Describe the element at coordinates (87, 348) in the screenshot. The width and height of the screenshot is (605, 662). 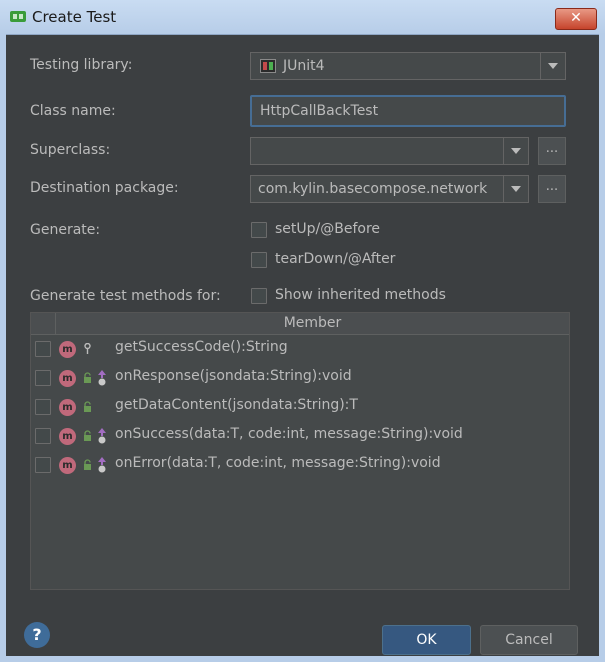
I see `pin-icon` at that location.